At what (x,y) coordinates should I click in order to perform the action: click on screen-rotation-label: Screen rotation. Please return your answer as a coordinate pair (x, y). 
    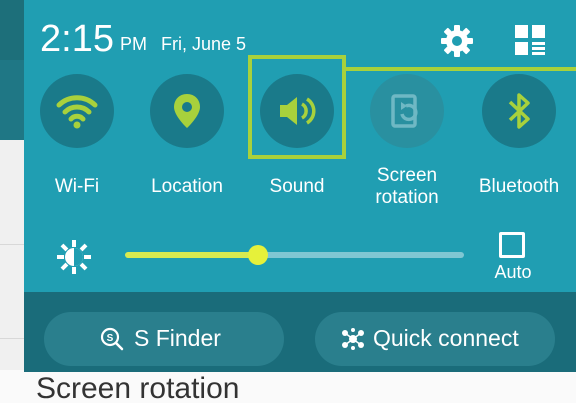
    Looking at the image, I should click on (407, 187).